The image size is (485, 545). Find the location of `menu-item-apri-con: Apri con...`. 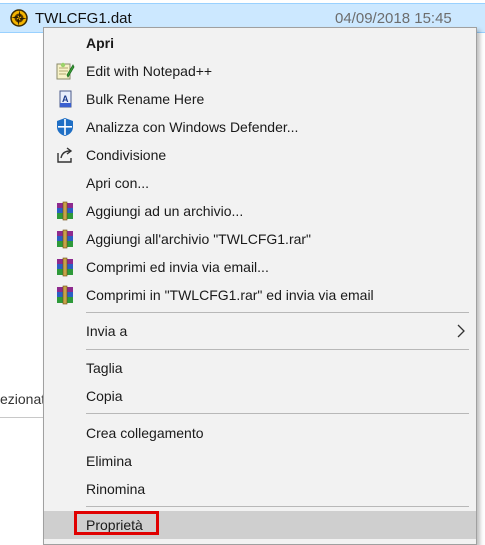

menu-item-apri-con: Apri con... is located at coordinates (260, 183).